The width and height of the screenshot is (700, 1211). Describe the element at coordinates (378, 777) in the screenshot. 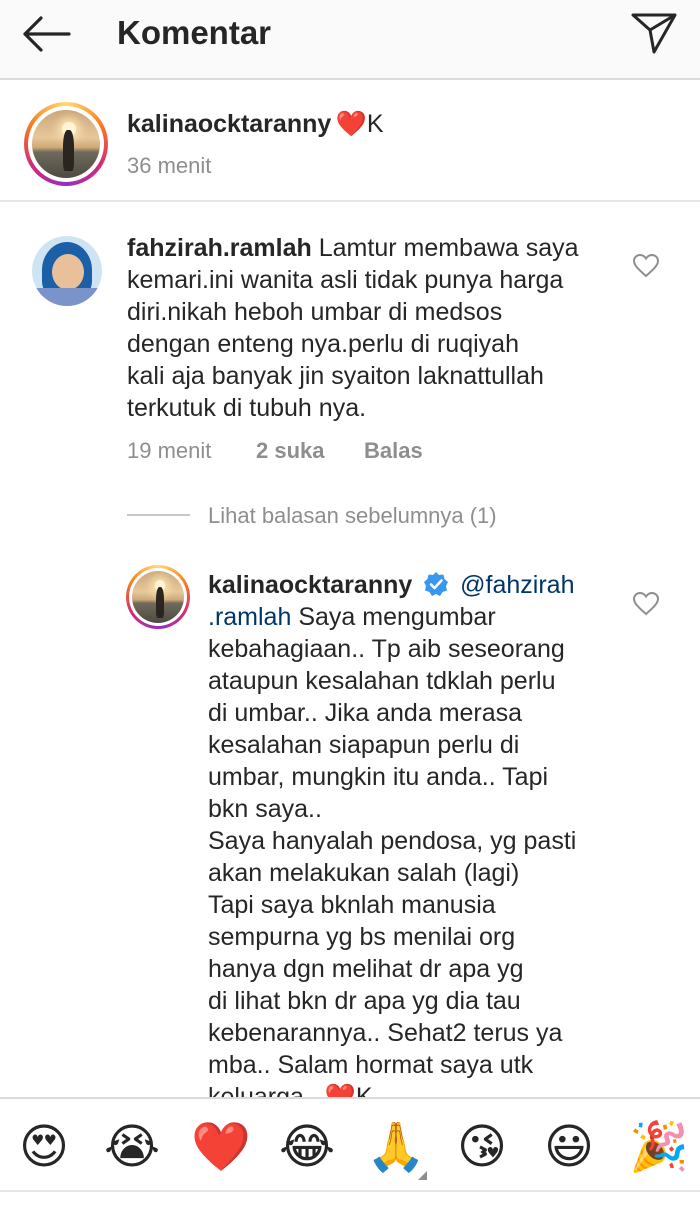

I see `reply-line: umbar, mungkin itu anda.. Tapi` at that location.